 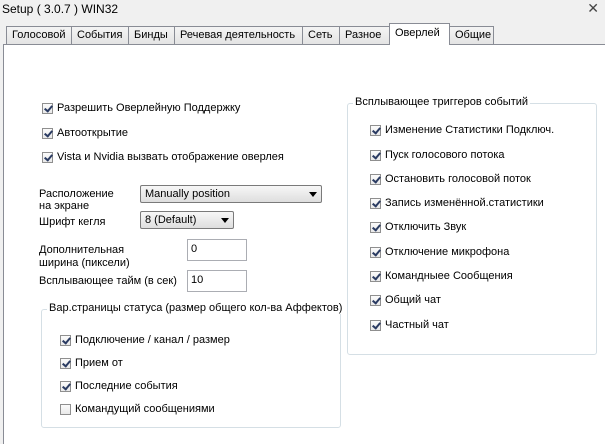 What do you see at coordinates (375, 203) in the screenshot?
I see `trigger-stats-record-checkbox` at bounding box center [375, 203].